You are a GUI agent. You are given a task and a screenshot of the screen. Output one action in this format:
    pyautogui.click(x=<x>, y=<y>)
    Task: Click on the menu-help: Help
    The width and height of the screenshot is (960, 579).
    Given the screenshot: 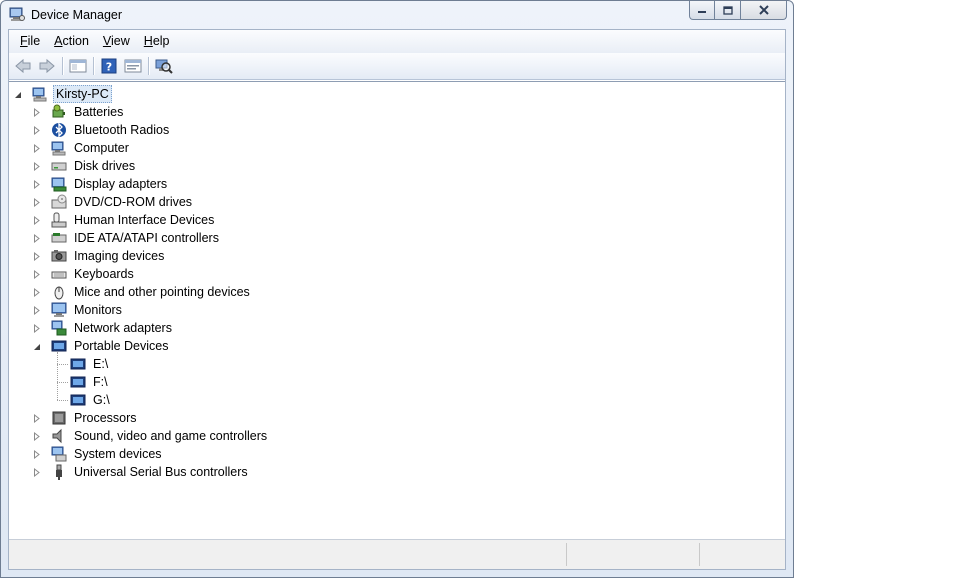 What is the action you would take?
    pyautogui.click(x=157, y=41)
    